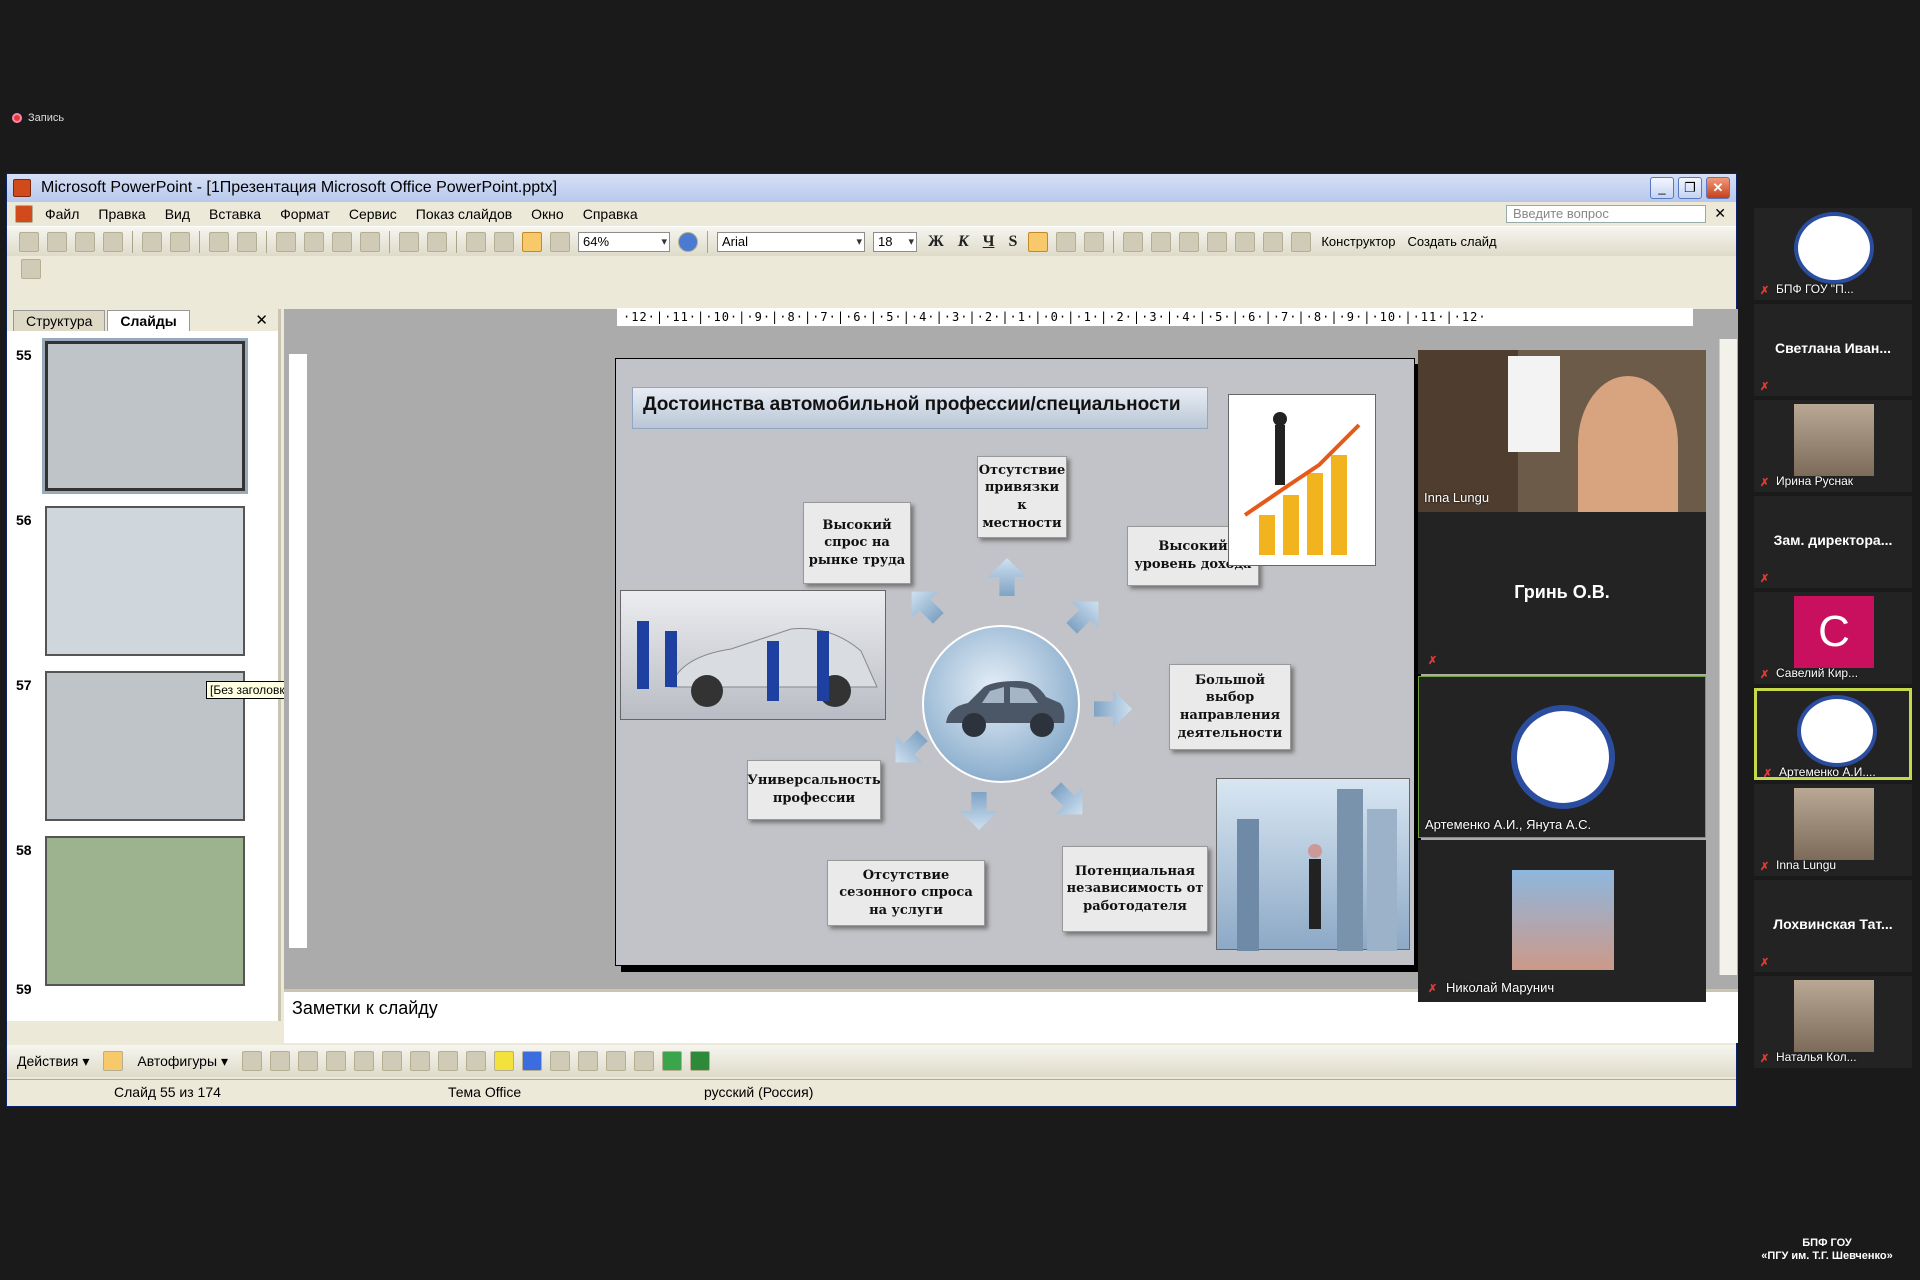 The width and height of the screenshot is (1920, 1280). I want to click on oval-icon, so click(336, 1061).